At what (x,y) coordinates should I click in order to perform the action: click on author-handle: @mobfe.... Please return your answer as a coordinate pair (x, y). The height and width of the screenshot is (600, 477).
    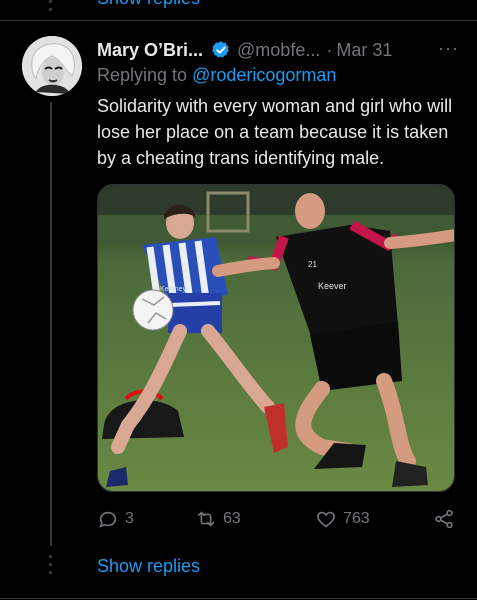
    Looking at the image, I should click on (278, 50).